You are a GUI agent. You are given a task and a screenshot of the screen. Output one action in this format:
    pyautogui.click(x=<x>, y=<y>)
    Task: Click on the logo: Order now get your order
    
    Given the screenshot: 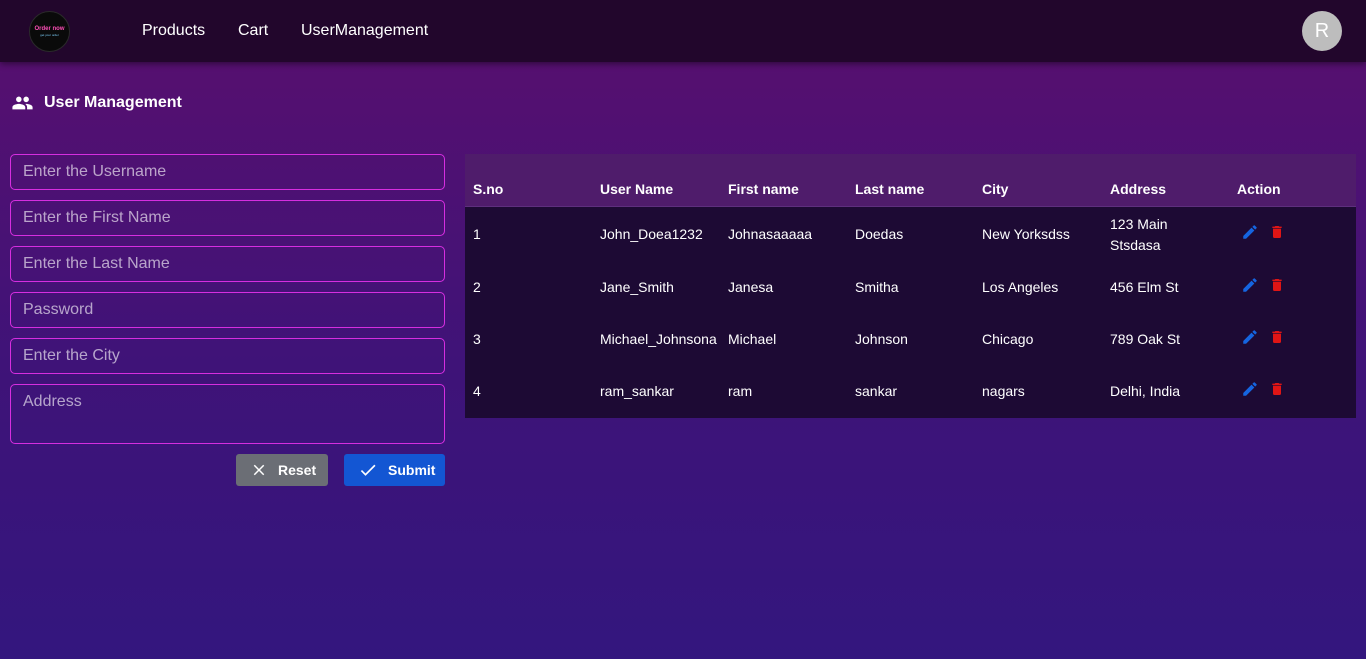 What is the action you would take?
    pyautogui.click(x=49, y=31)
    